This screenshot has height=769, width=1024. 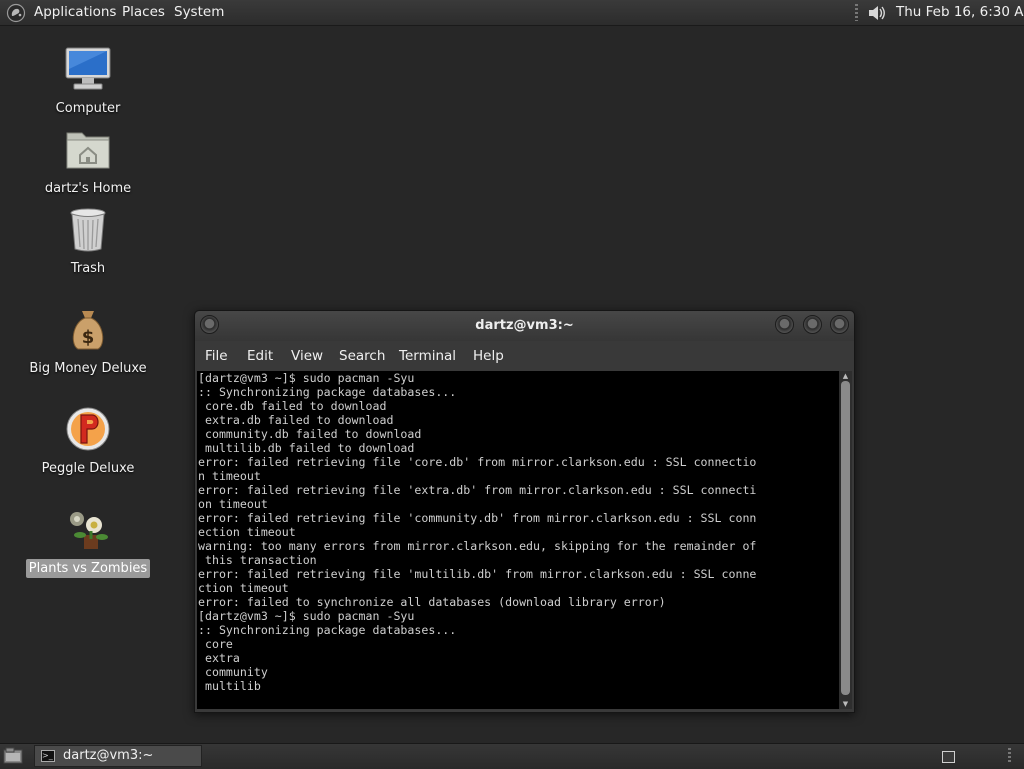 I want to click on places-menu: Places, so click(x=143, y=12).